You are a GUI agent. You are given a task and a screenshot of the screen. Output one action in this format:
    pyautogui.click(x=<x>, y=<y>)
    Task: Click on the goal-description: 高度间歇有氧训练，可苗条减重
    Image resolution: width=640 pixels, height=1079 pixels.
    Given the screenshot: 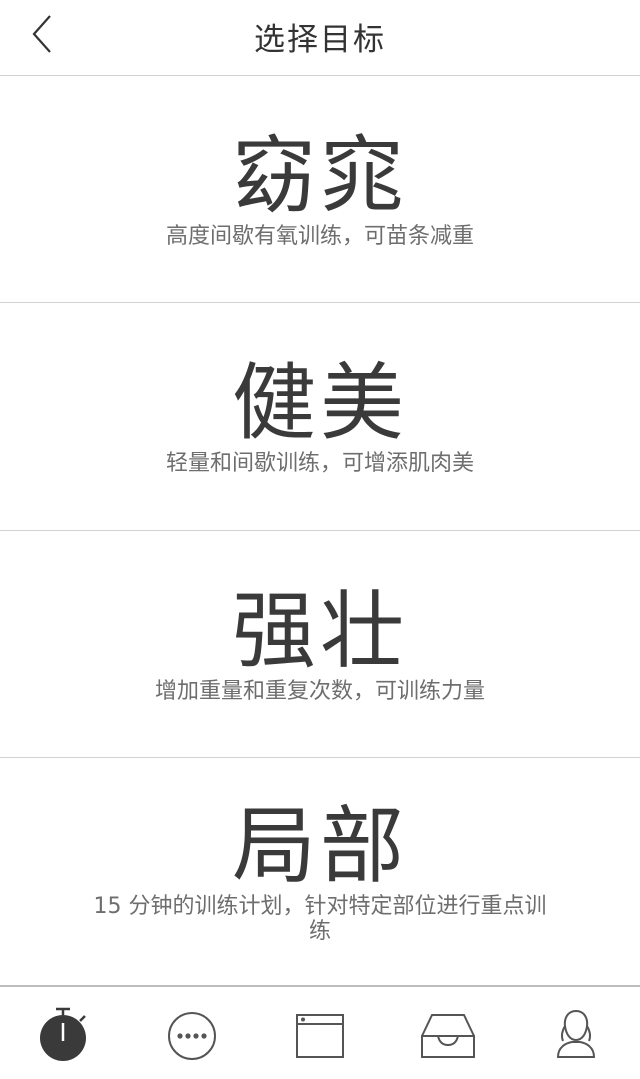 What is the action you would take?
    pyautogui.click(x=319, y=236)
    